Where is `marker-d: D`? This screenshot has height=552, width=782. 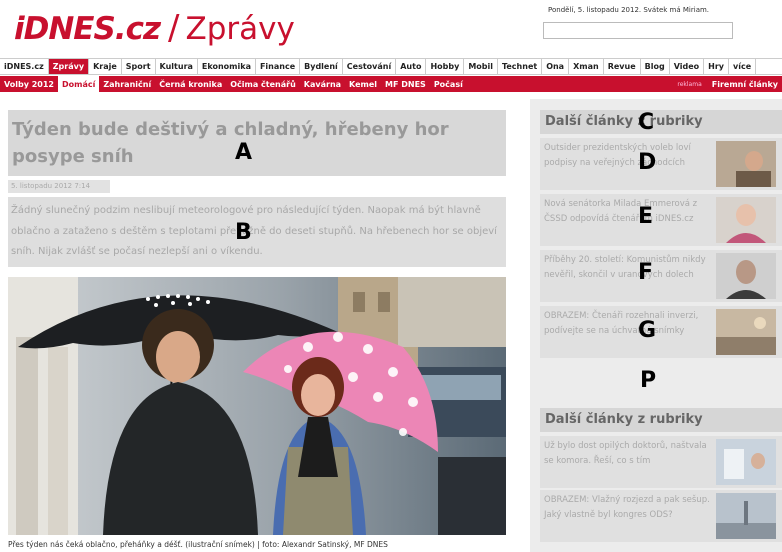
marker-d: D is located at coordinates (647, 162).